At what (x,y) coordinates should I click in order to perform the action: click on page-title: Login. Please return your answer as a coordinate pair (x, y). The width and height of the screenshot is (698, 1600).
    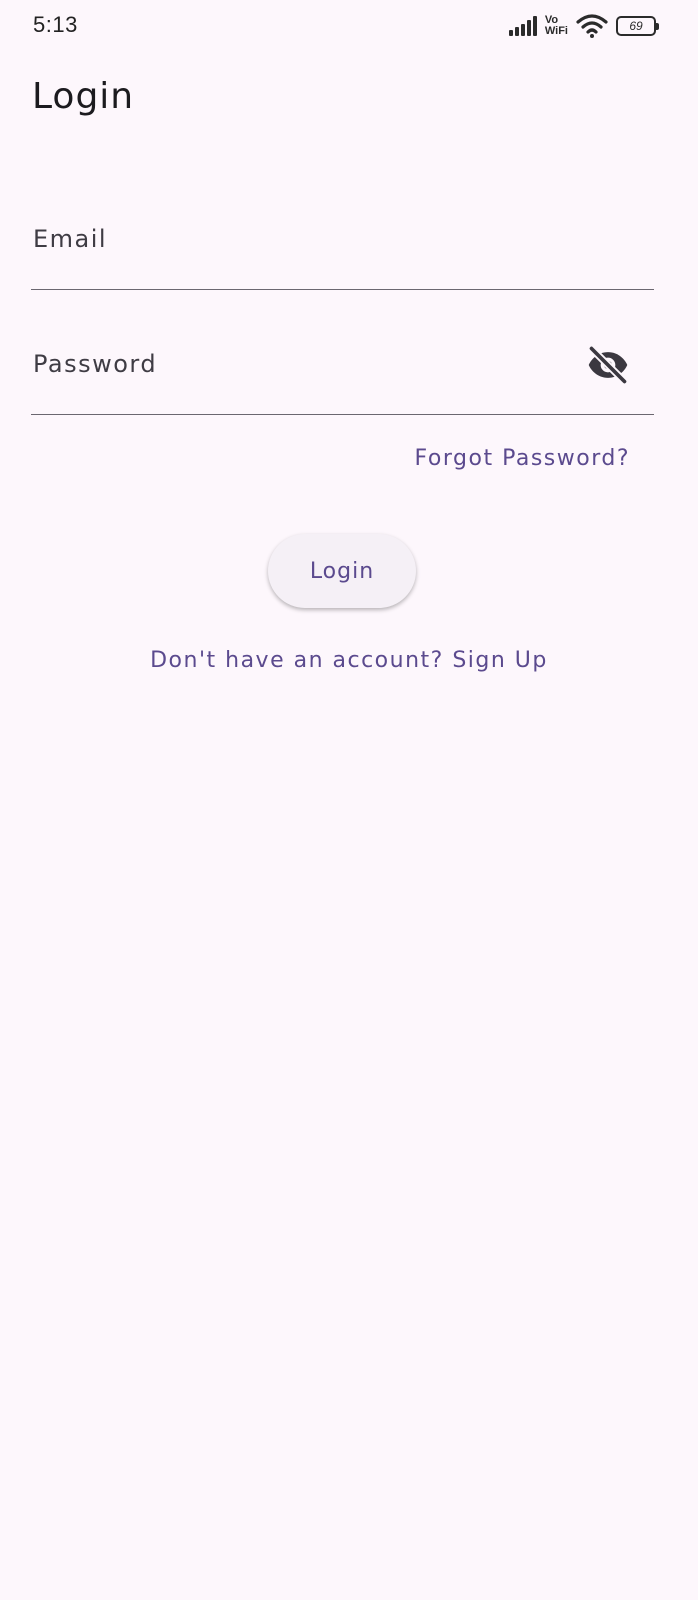
    Looking at the image, I should click on (83, 96).